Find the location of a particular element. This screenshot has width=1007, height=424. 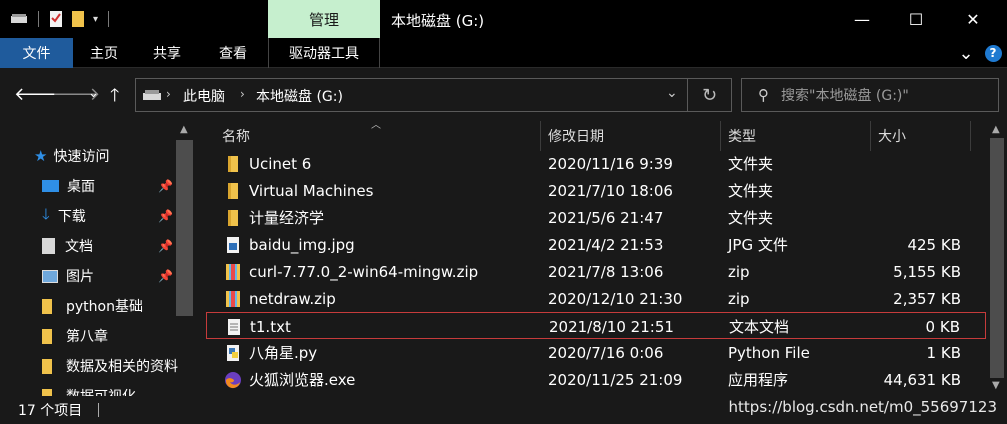

sidebar-item-data-visualization: 数据可视化 is located at coordinates (89, 388).